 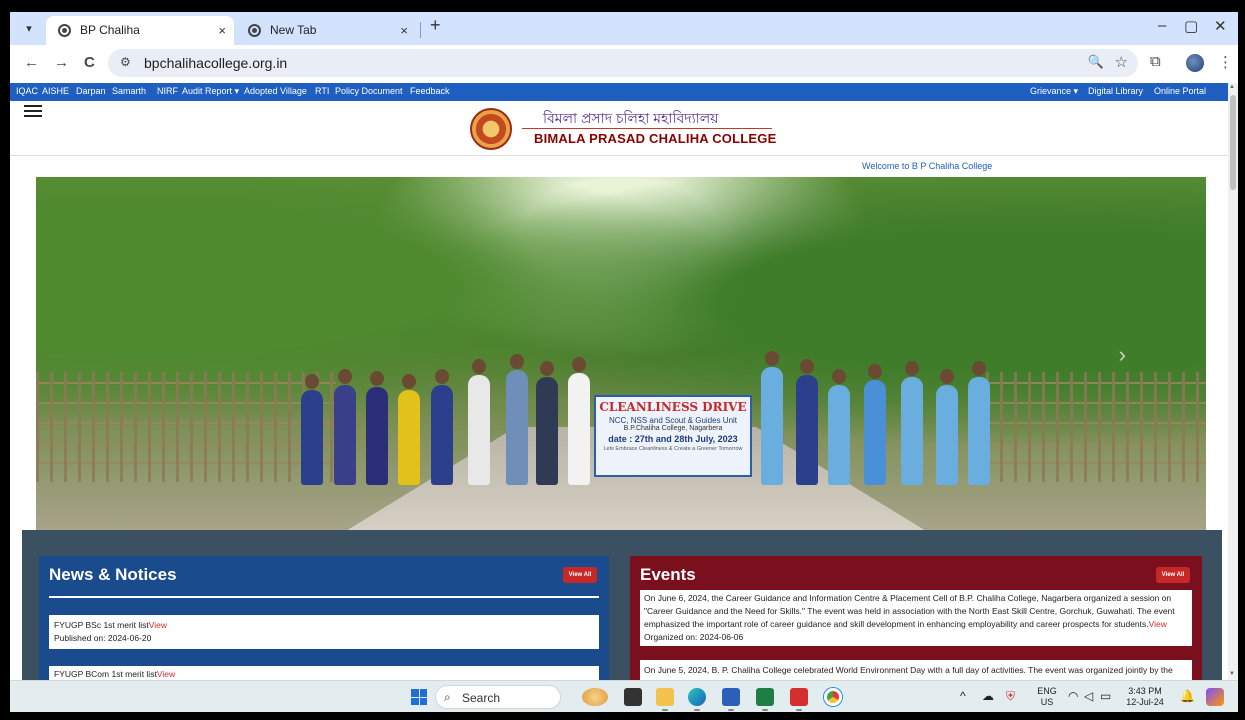 What do you see at coordinates (1232, 87) in the screenshot?
I see `scroll-up-icon: ▲` at bounding box center [1232, 87].